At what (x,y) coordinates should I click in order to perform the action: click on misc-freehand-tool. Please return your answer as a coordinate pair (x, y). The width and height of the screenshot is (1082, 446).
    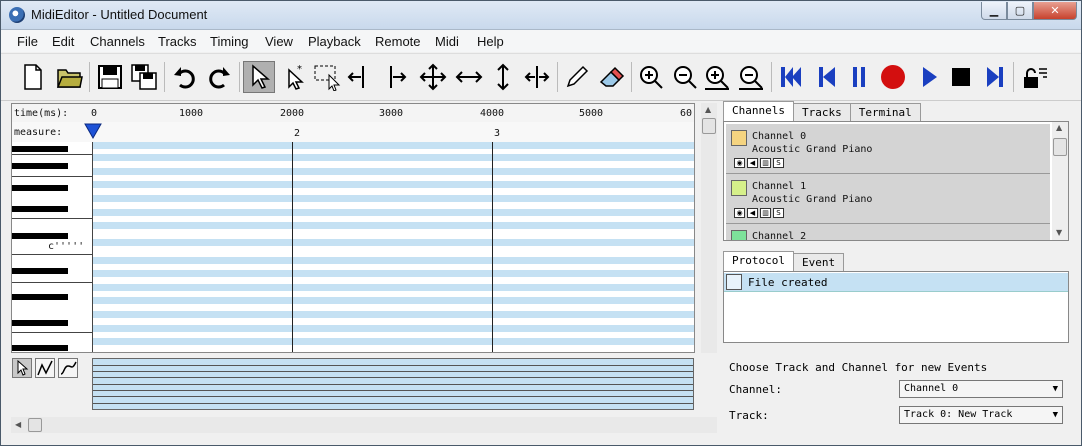
    Looking at the image, I should click on (45, 368).